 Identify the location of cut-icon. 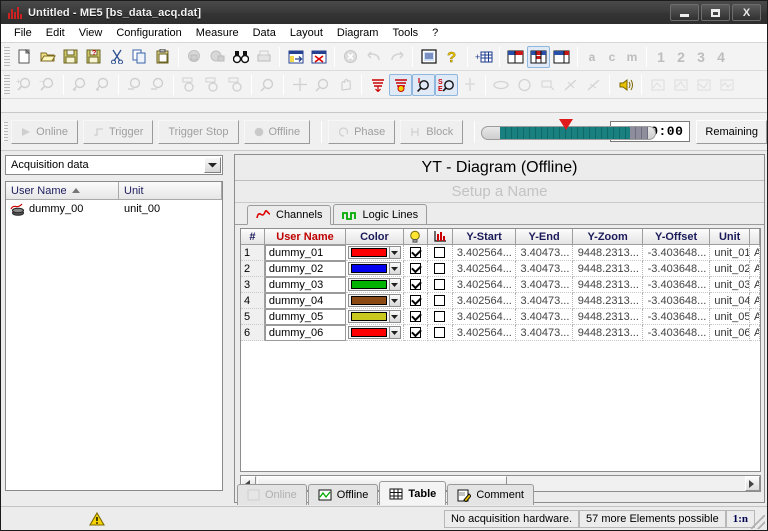
(116, 57).